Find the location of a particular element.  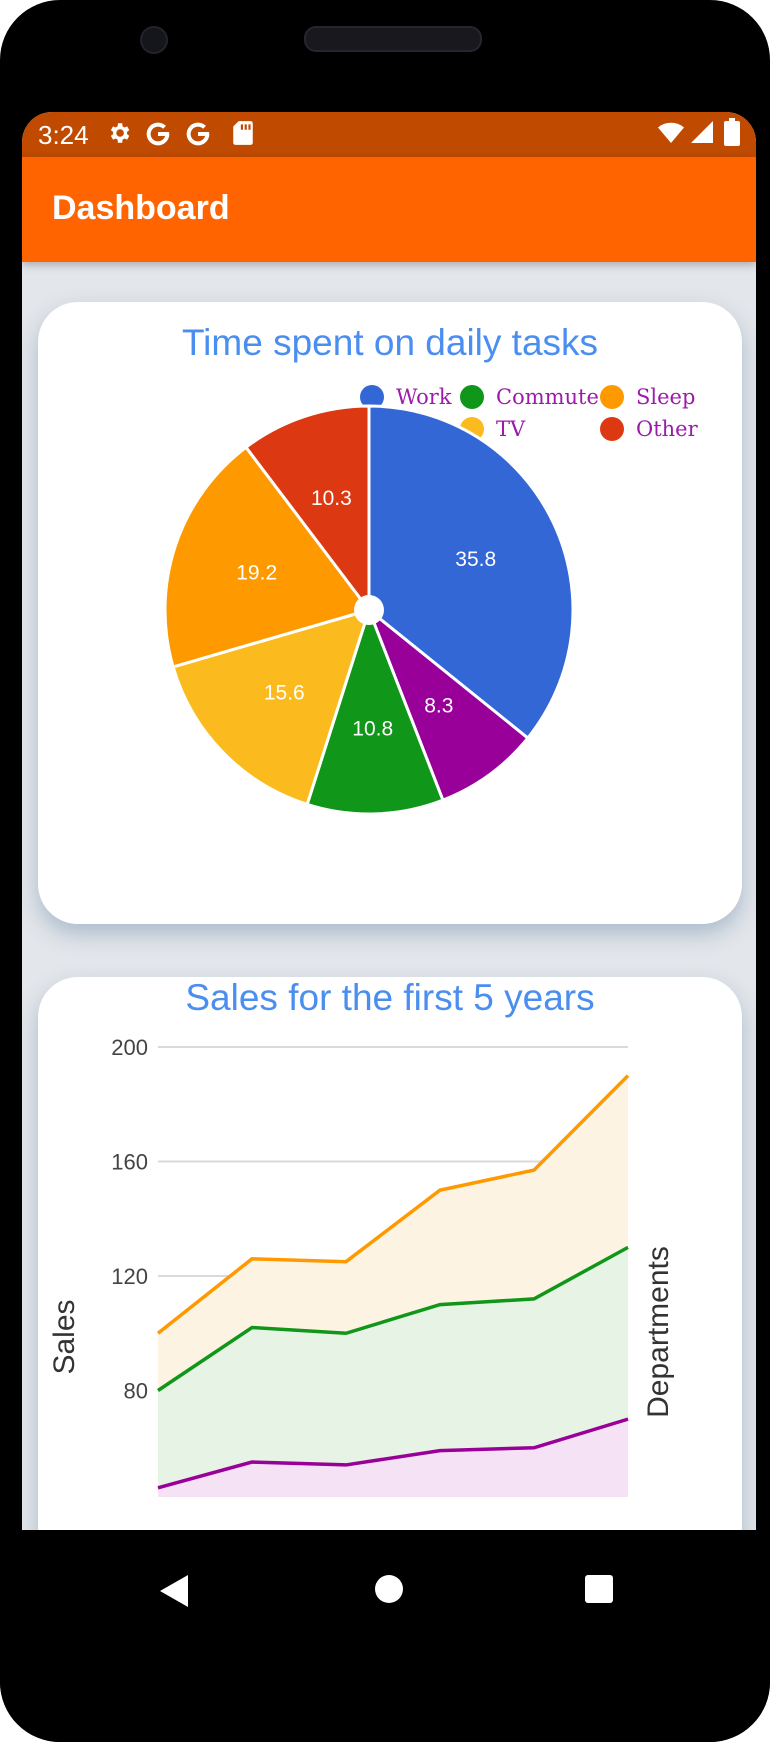

home-icon is located at coordinates (389, 1589).